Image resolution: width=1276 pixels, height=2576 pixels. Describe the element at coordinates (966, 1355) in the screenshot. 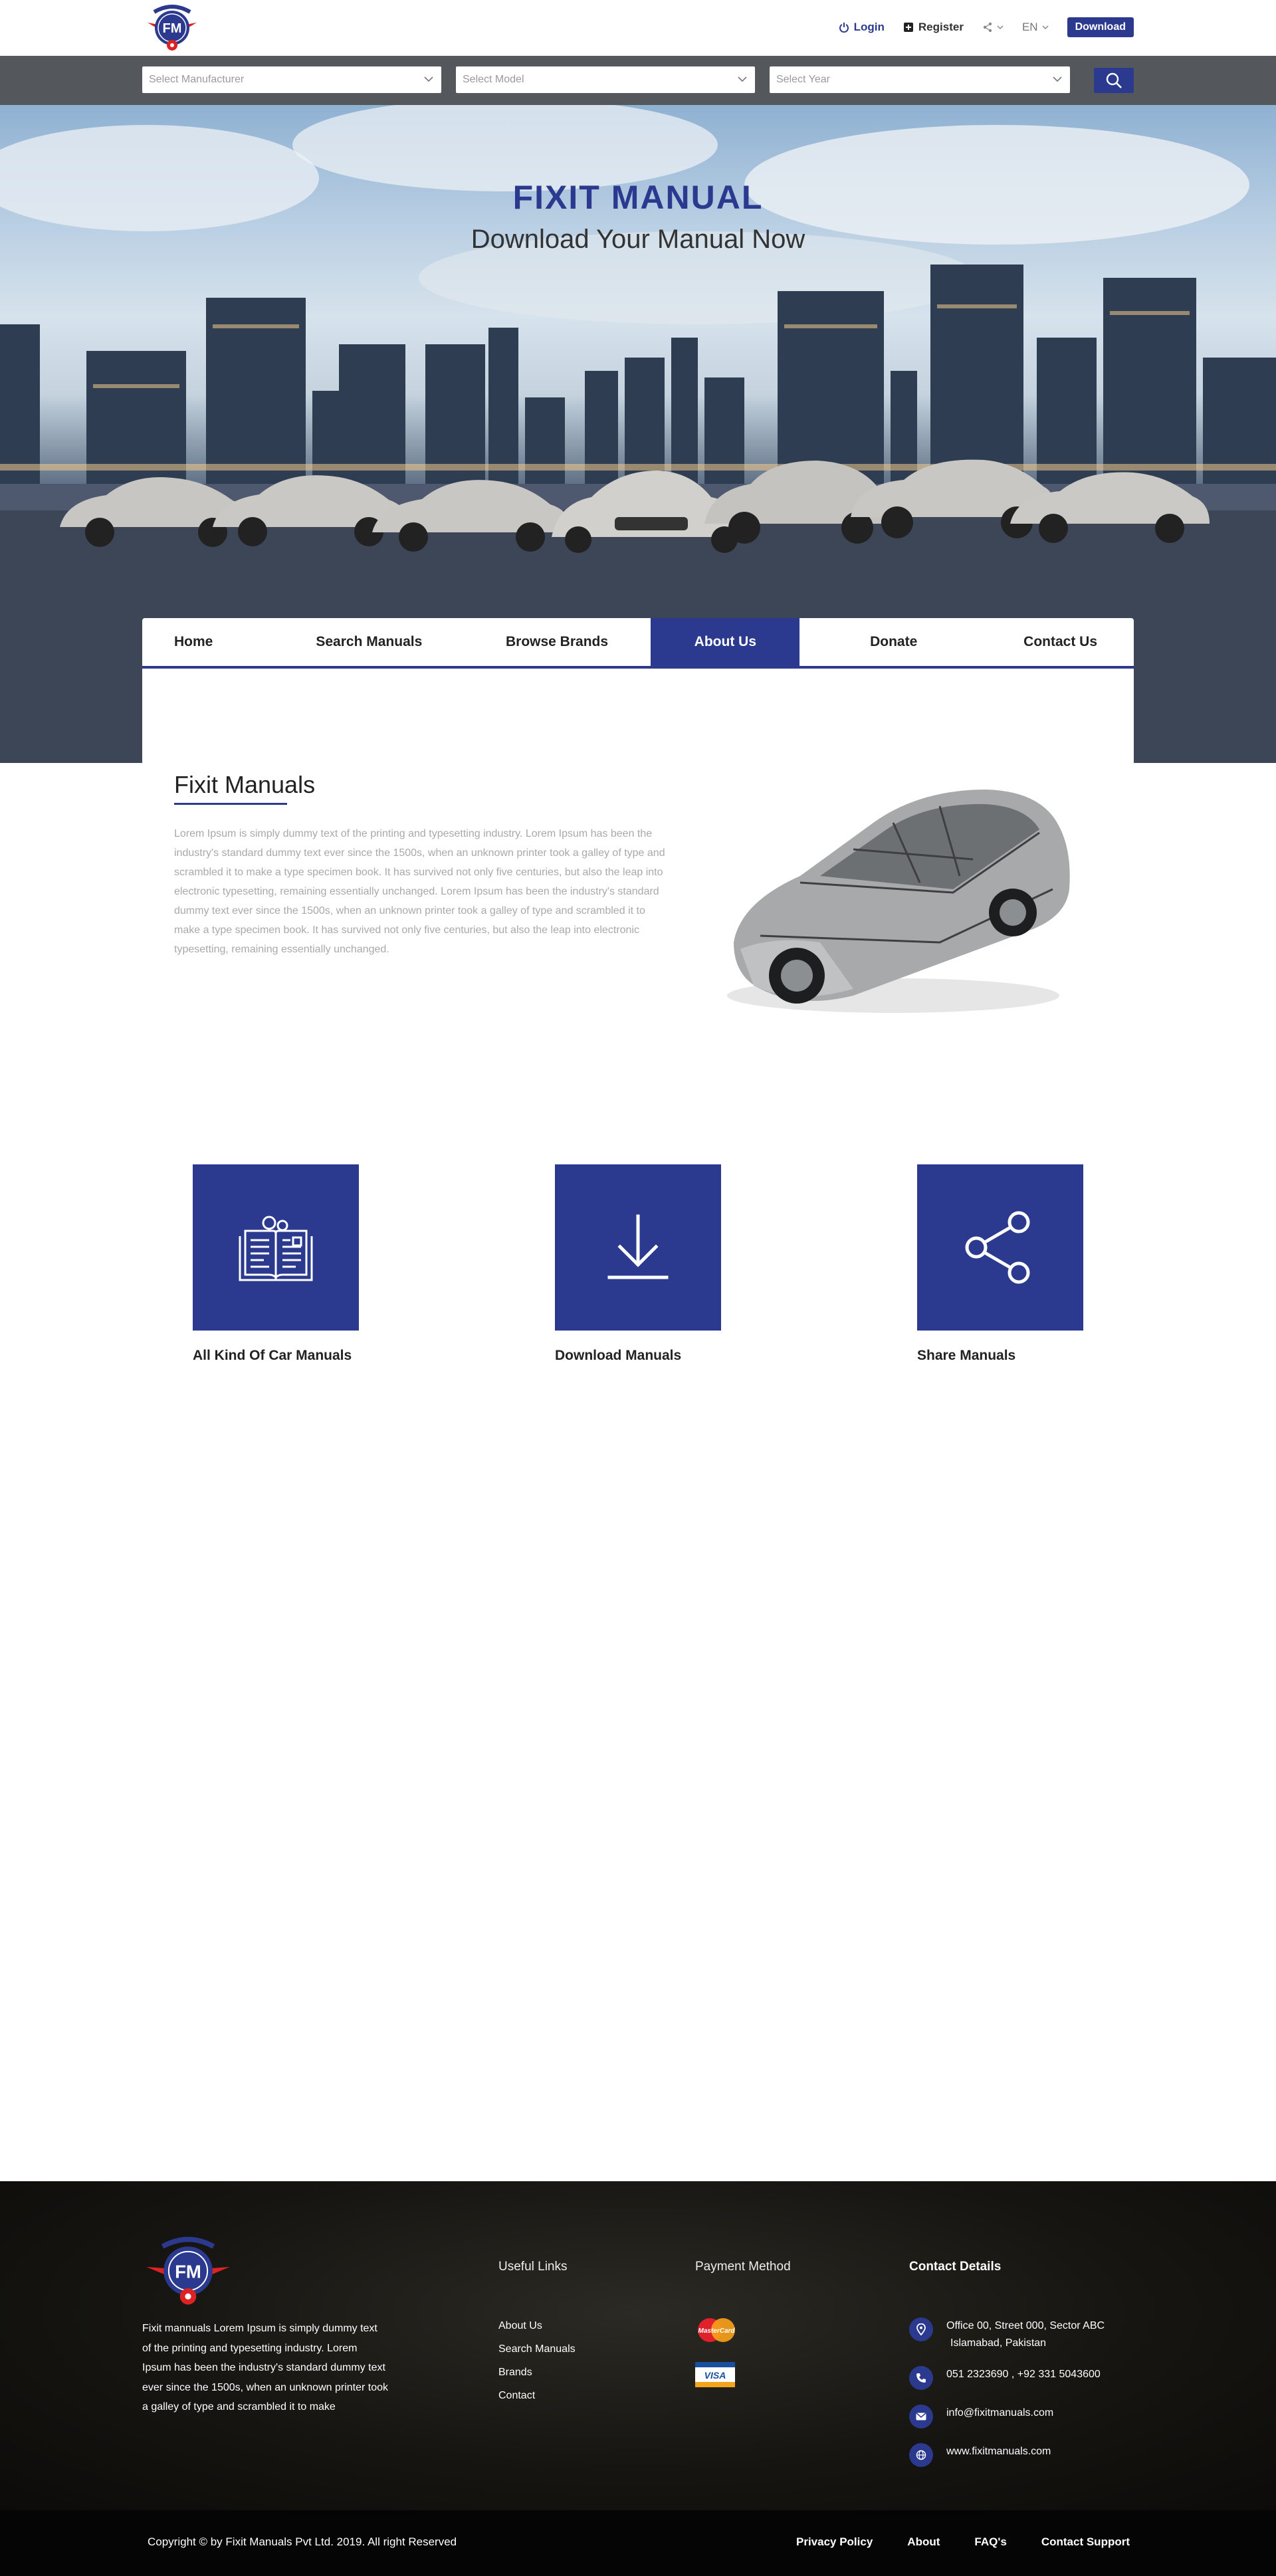

I see `feature-label: Share Manuals` at that location.